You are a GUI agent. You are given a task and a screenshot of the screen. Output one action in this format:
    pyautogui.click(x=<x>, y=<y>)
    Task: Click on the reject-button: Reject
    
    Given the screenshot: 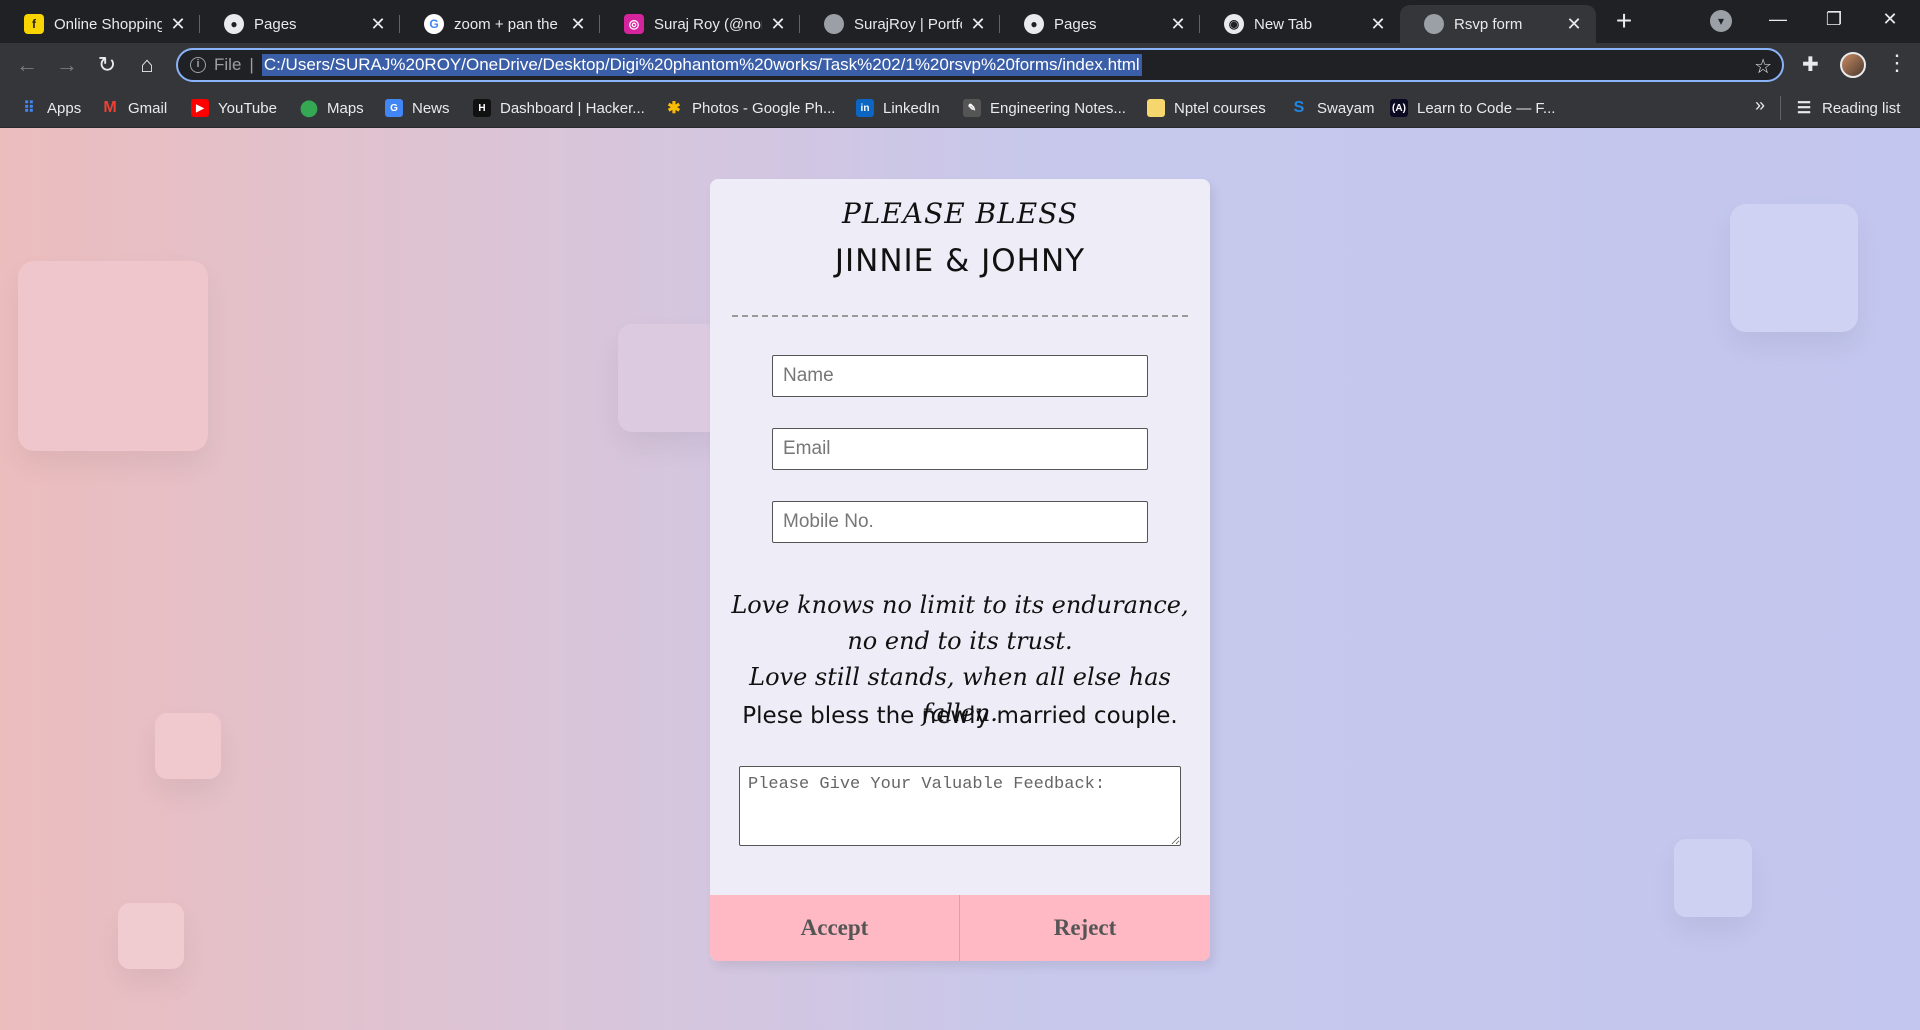 What is the action you would take?
    pyautogui.click(x=1085, y=928)
    